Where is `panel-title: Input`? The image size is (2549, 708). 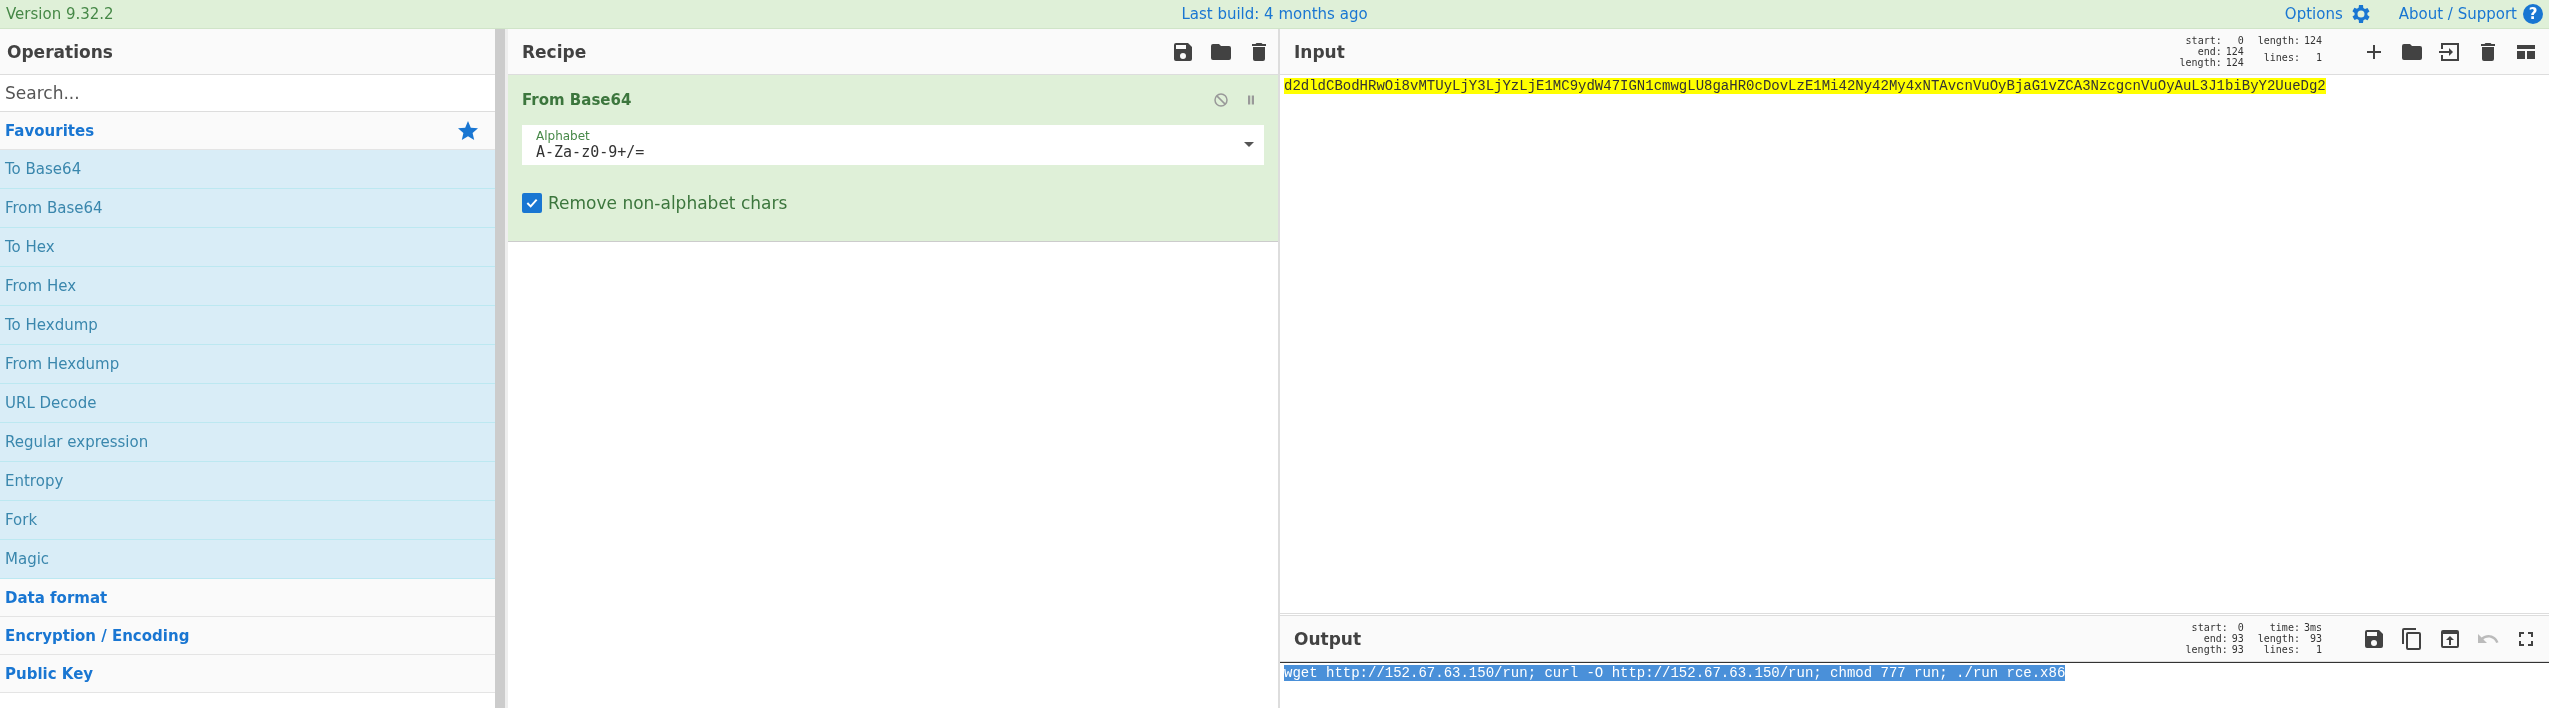
panel-title: Input is located at coordinates (1319, 51).